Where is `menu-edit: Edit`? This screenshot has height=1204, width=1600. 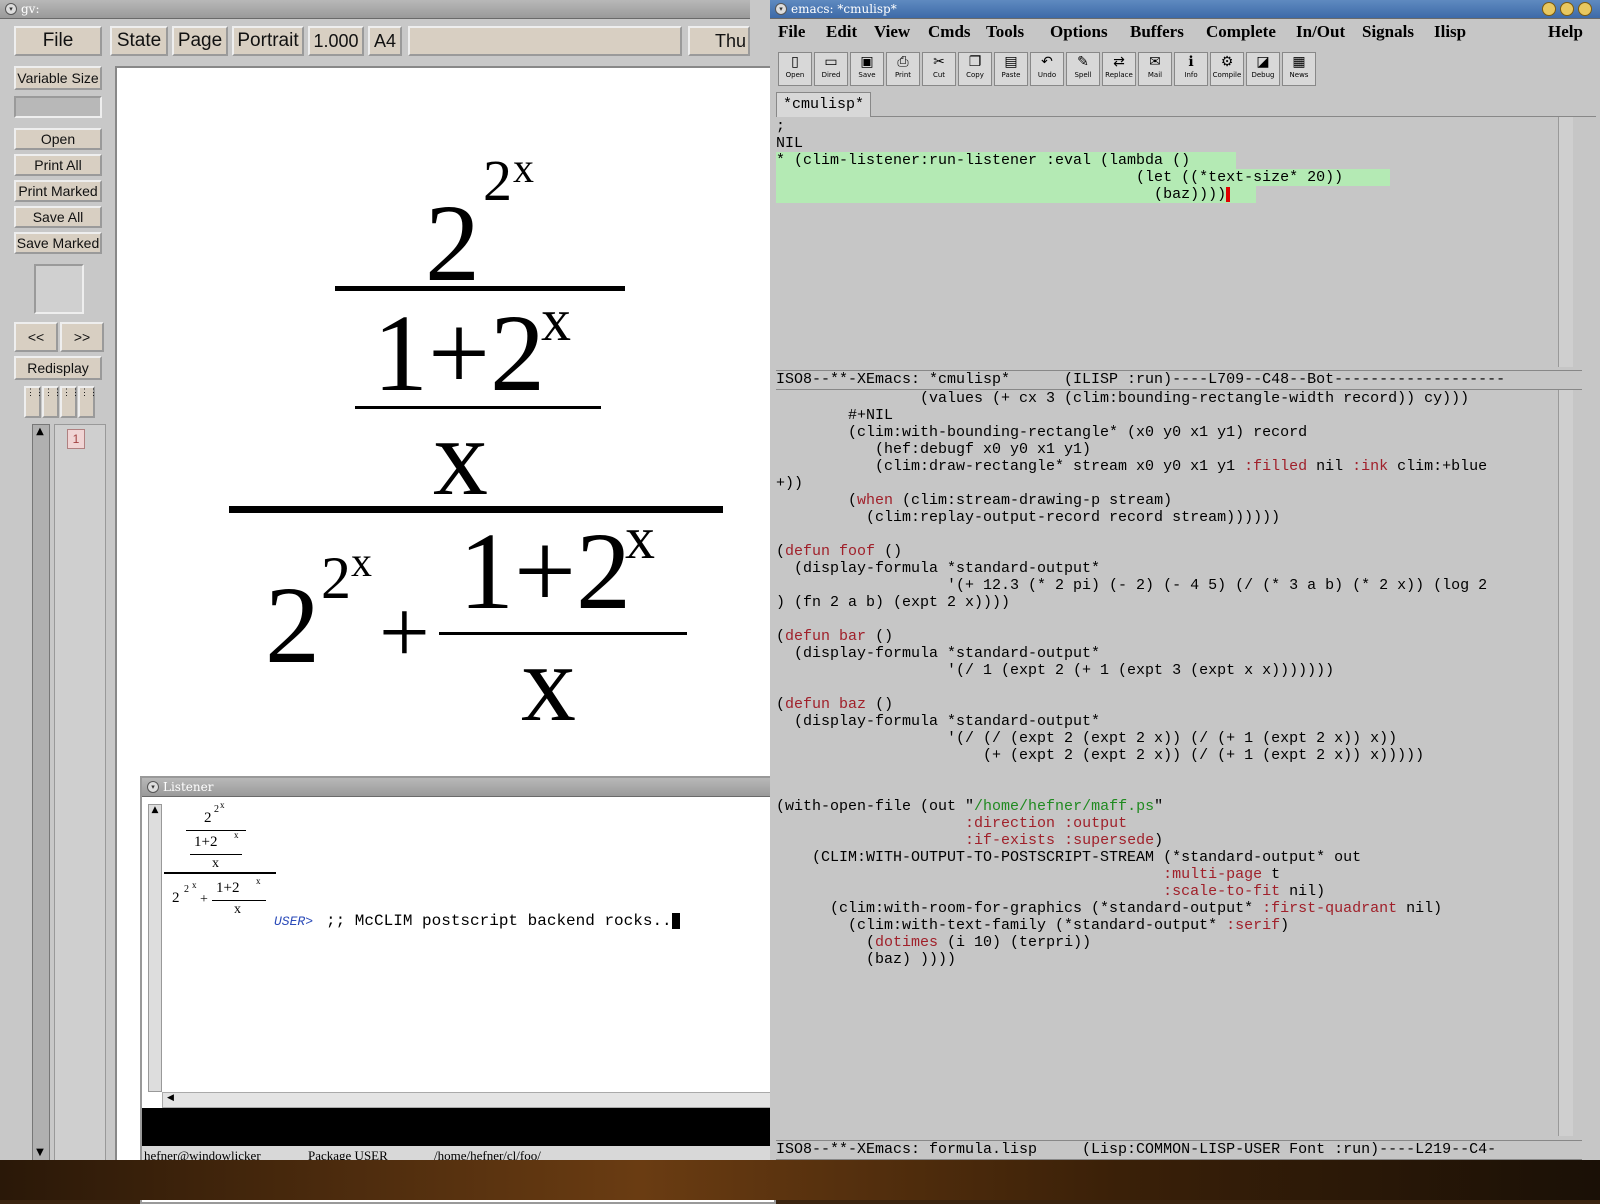
menu-edit: Edit is located at coordinates (841, 32).